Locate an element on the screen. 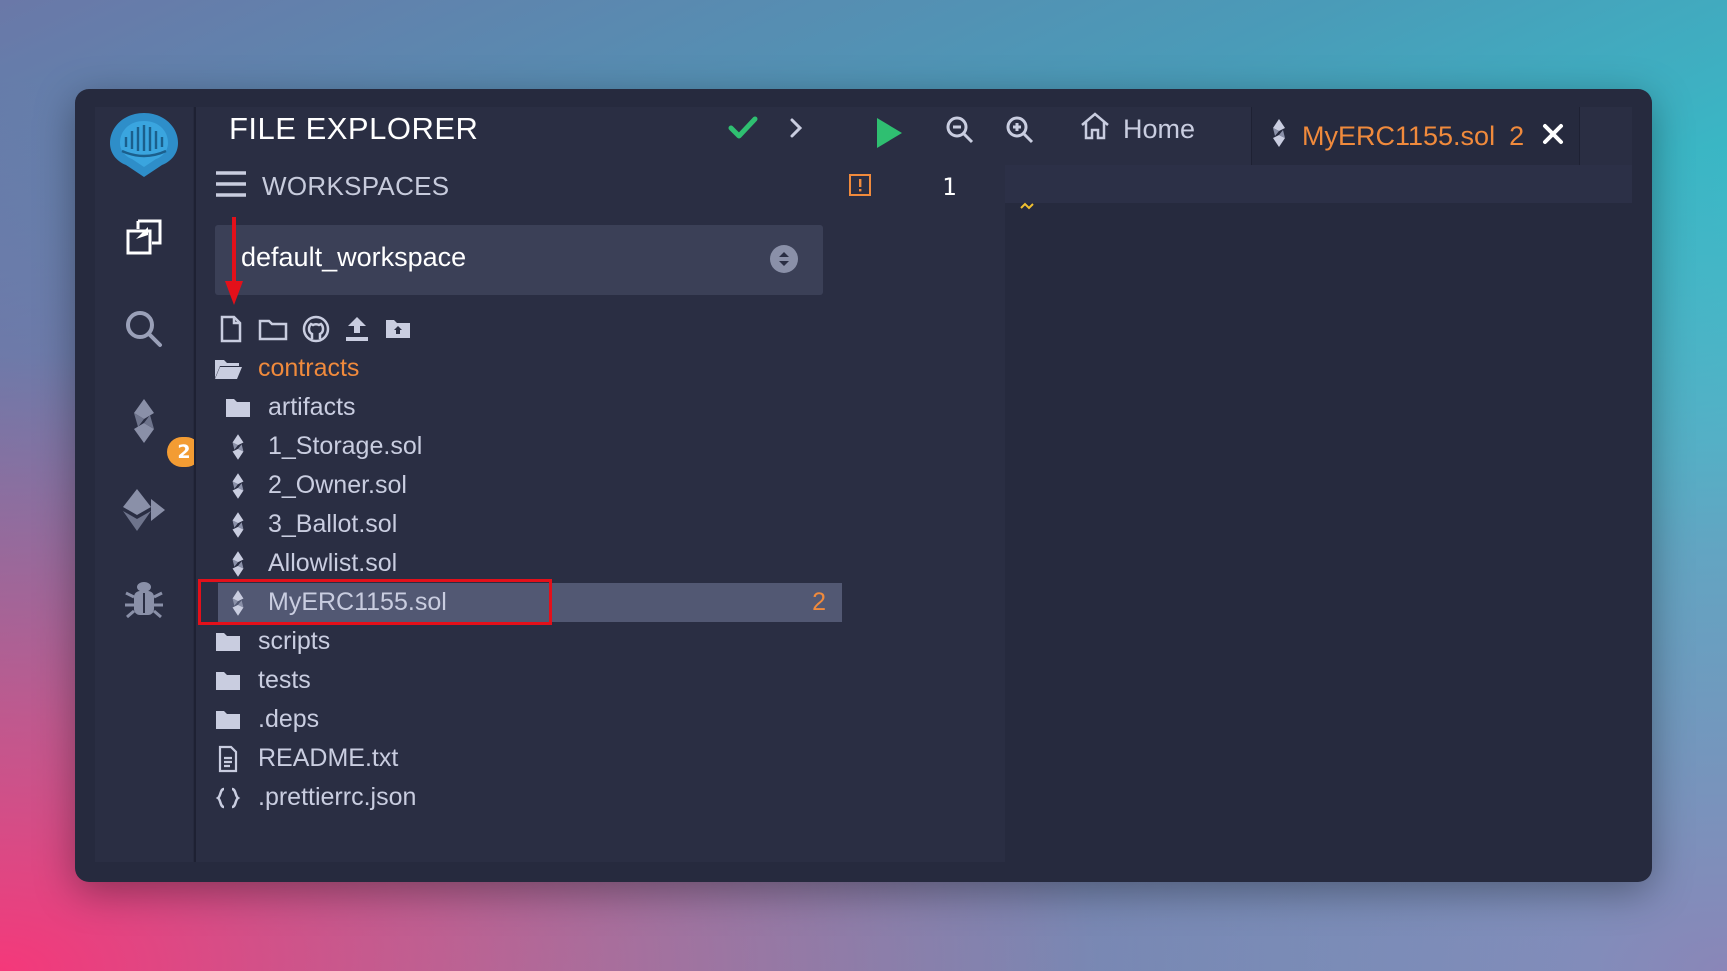 This screenshot has width=1727, height=971. icon-panel: 2 is located at coordinates (148, 484).